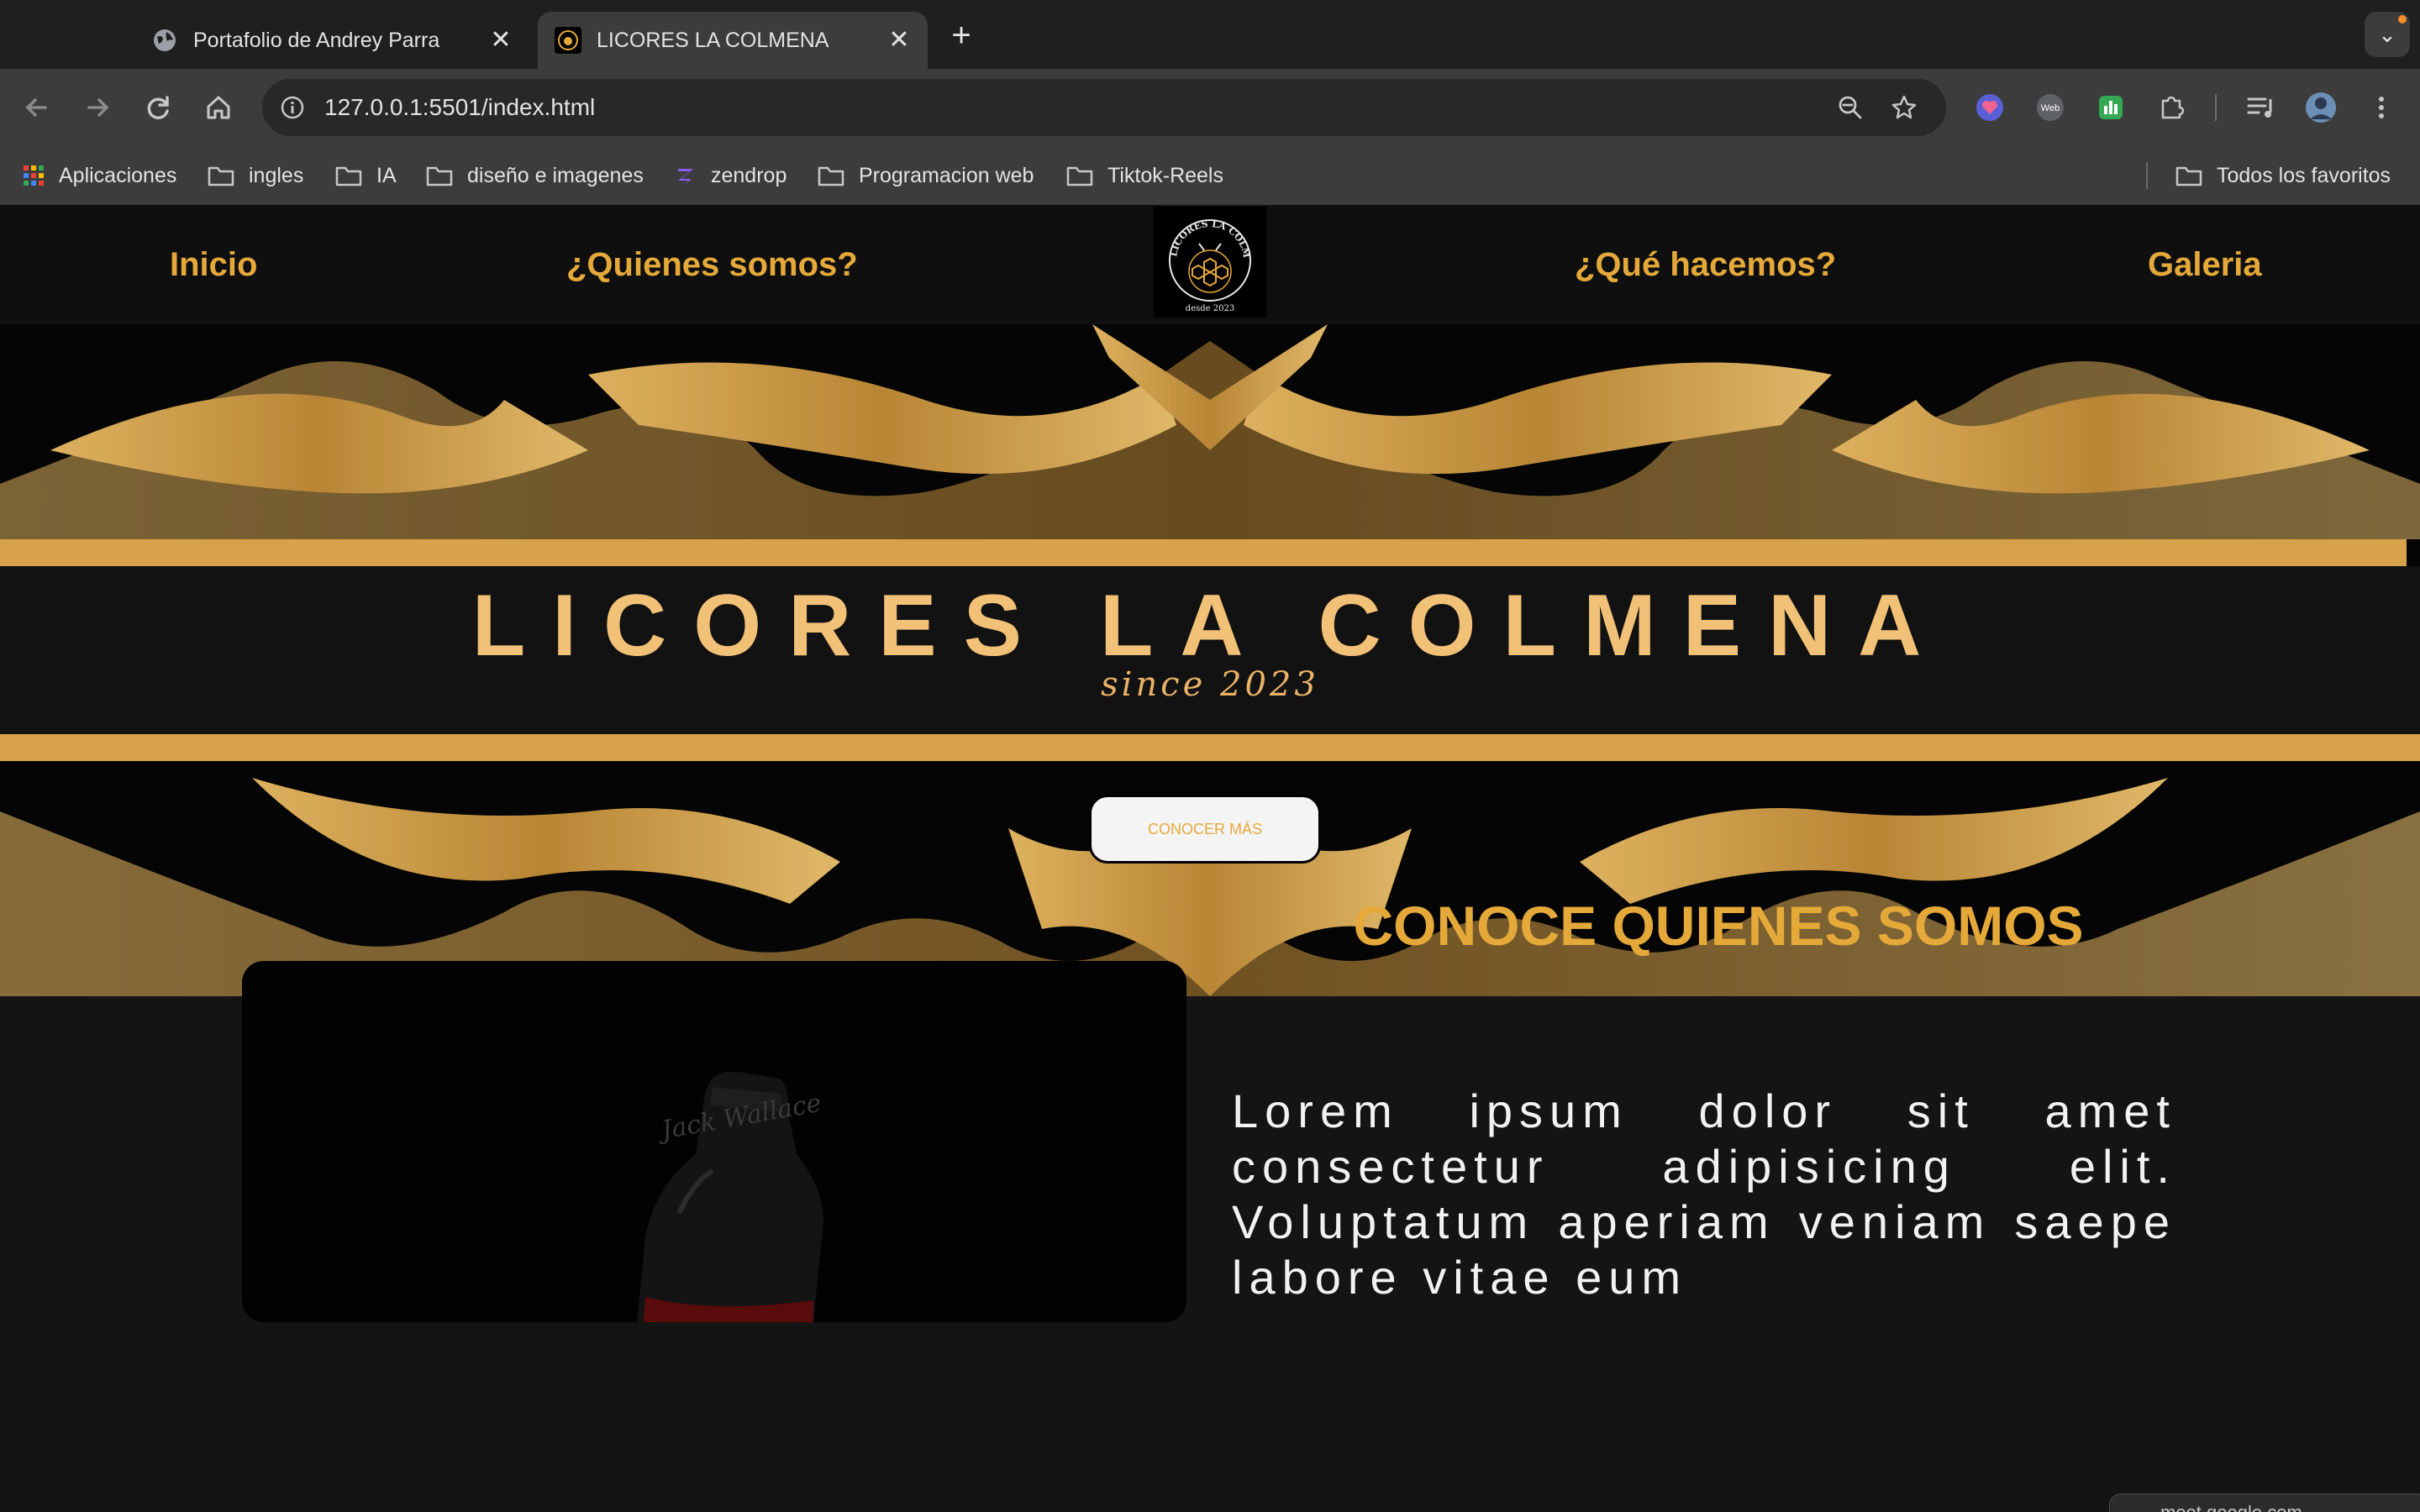 This screenshot has height=1512, width=2420. I want to click on tab-search-button: ⌄, so click(2388, 34).